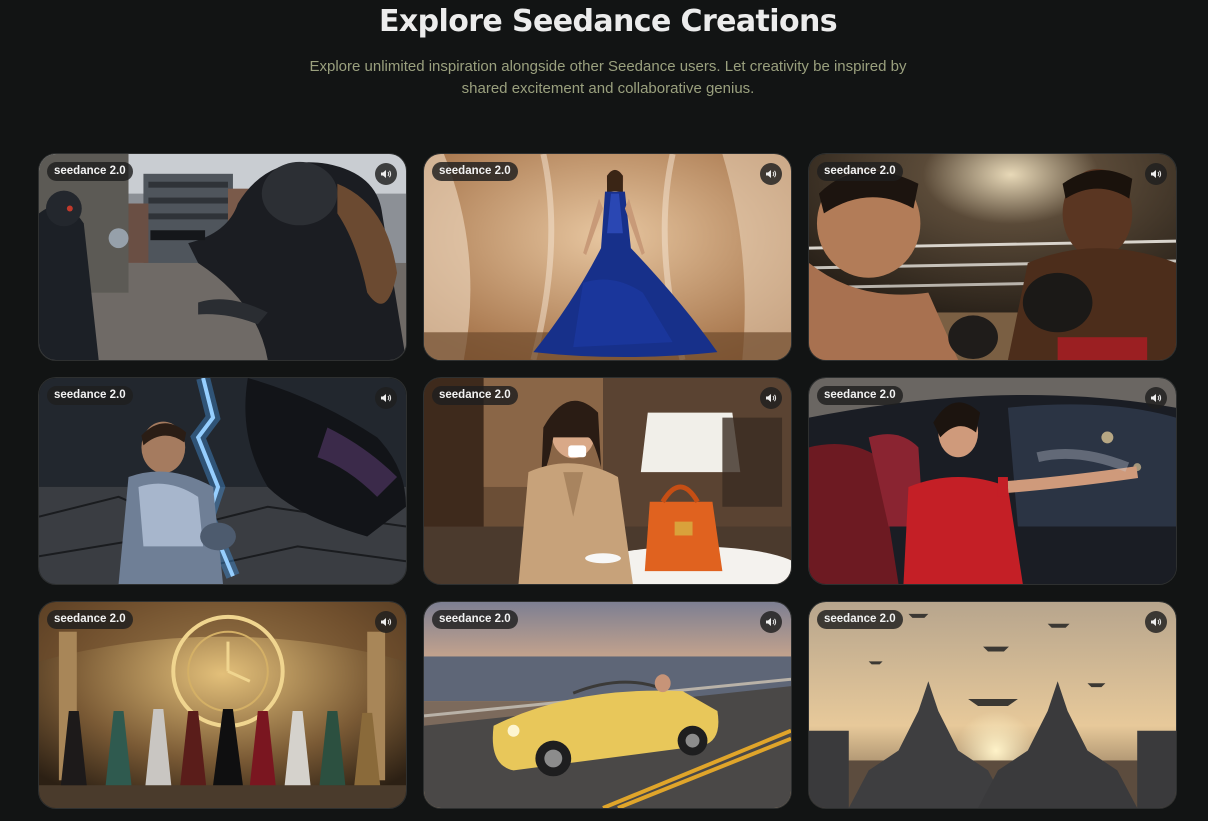 This screenshot has height=821, width=1208. Describe the element at coordinates (608, 21) in the screenshot. I see `page-title: Explore Seedance Creations` at that location.